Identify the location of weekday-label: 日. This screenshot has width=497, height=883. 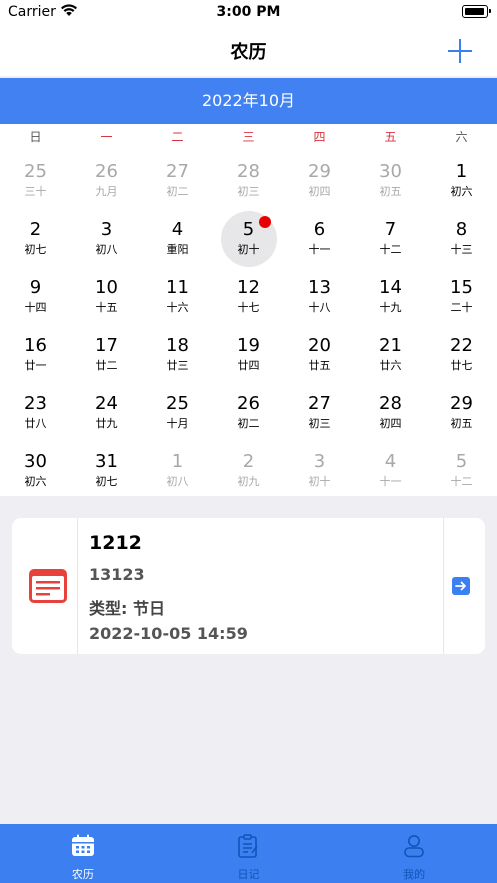
(35, 136).